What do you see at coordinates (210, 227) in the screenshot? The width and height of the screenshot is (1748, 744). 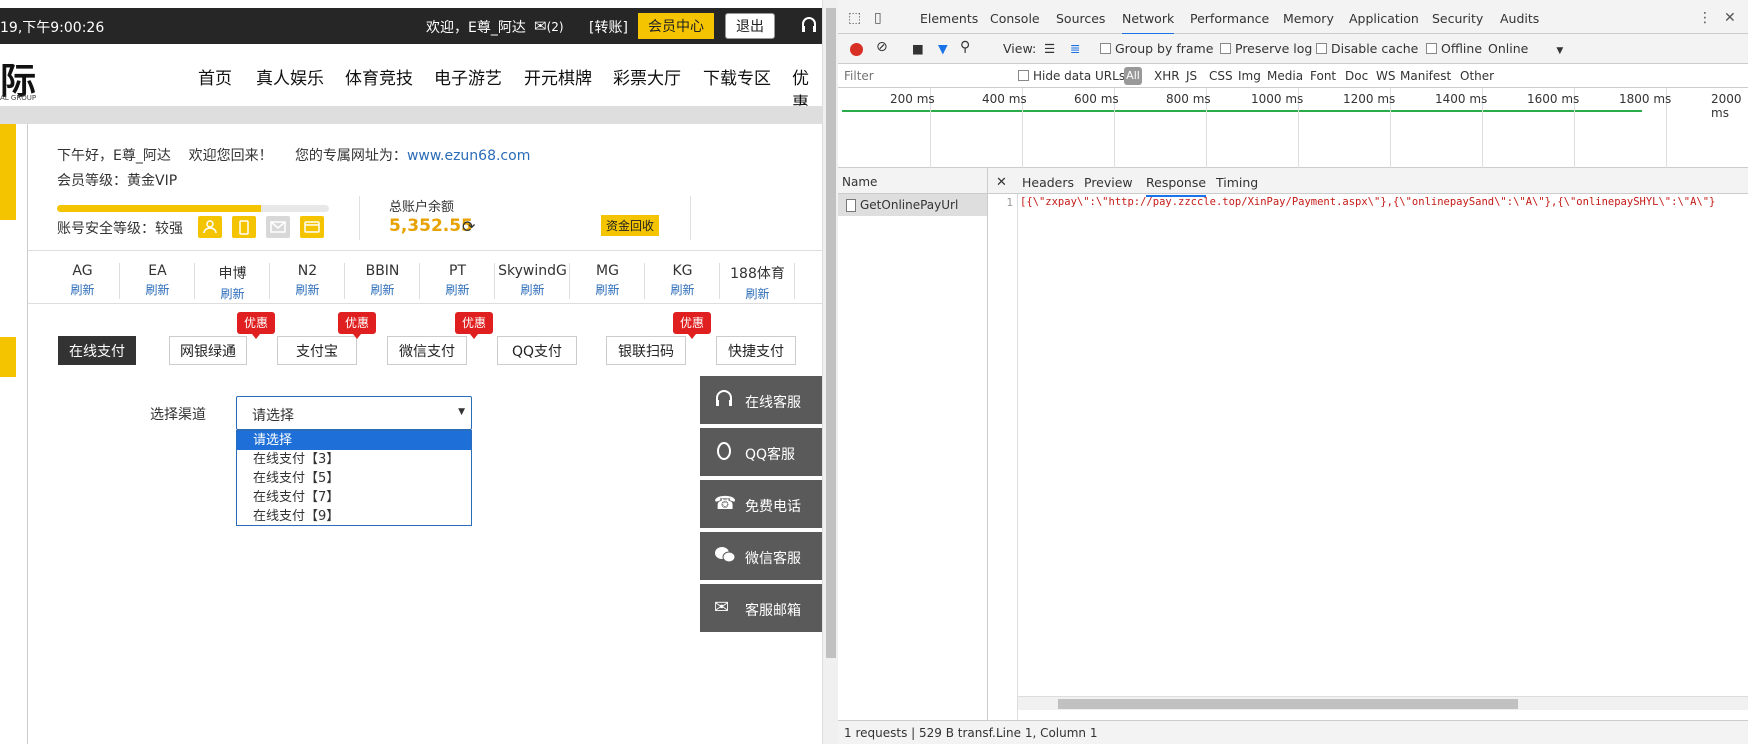 I see `user-icon` at bounding box center [210, 227].